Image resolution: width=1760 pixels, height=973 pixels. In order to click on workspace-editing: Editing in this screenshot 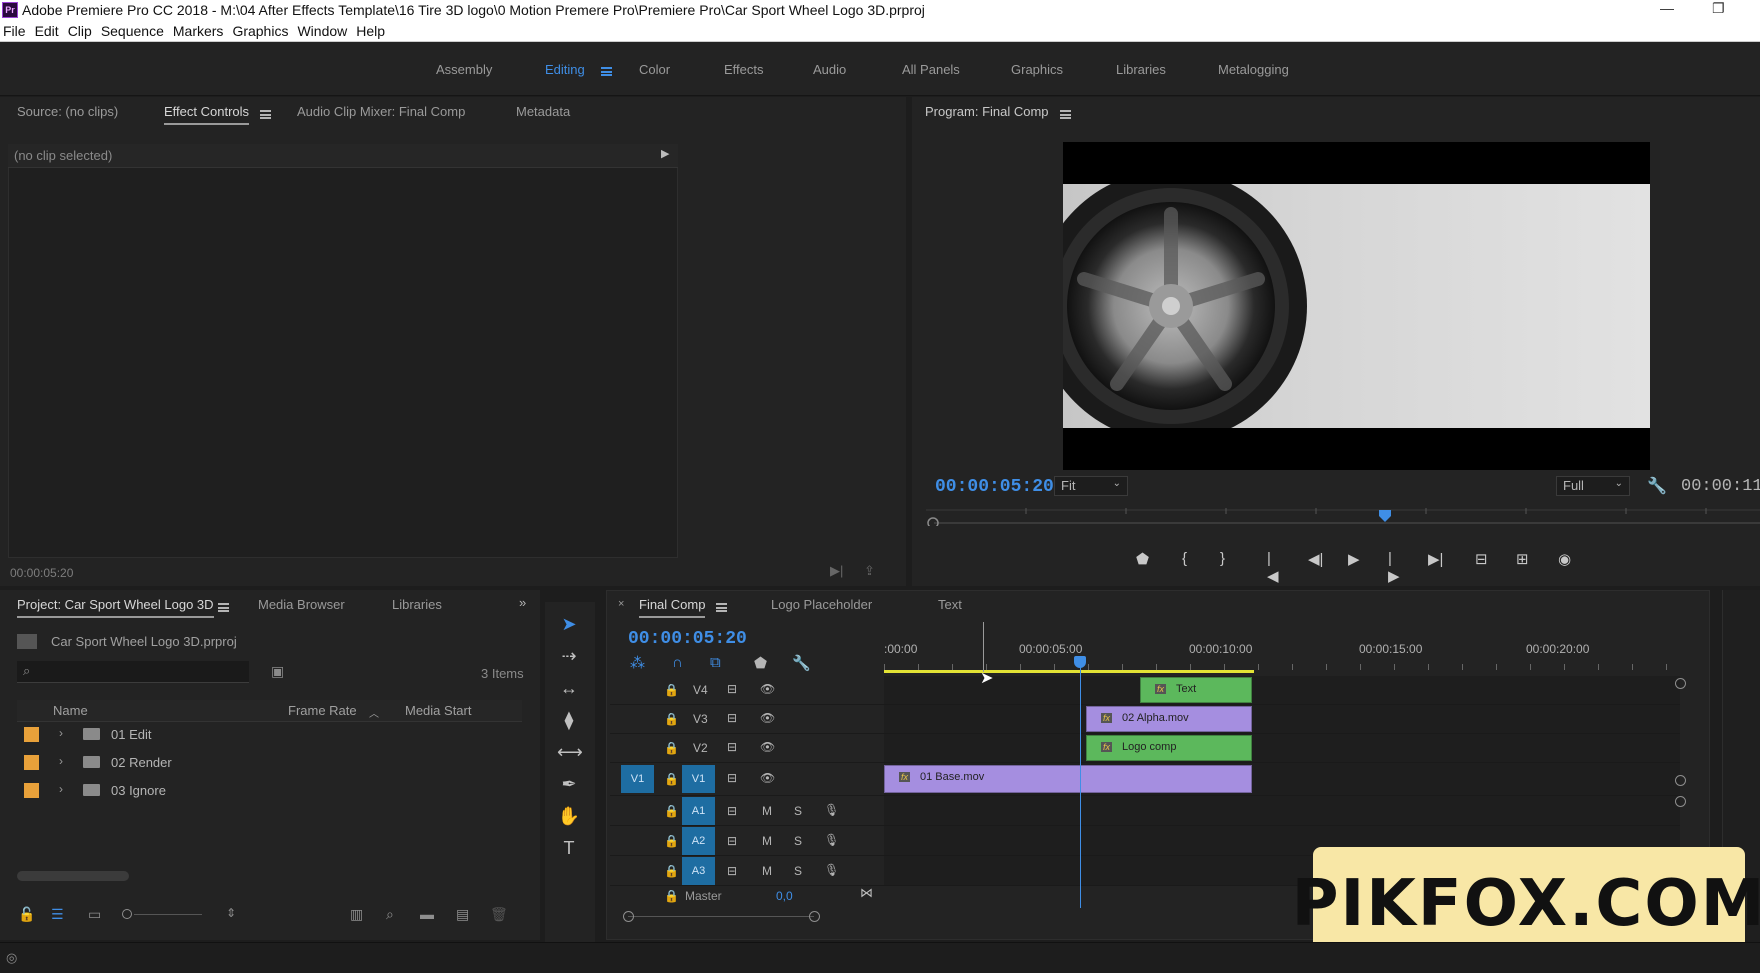, I will do `click(565, 69)`.